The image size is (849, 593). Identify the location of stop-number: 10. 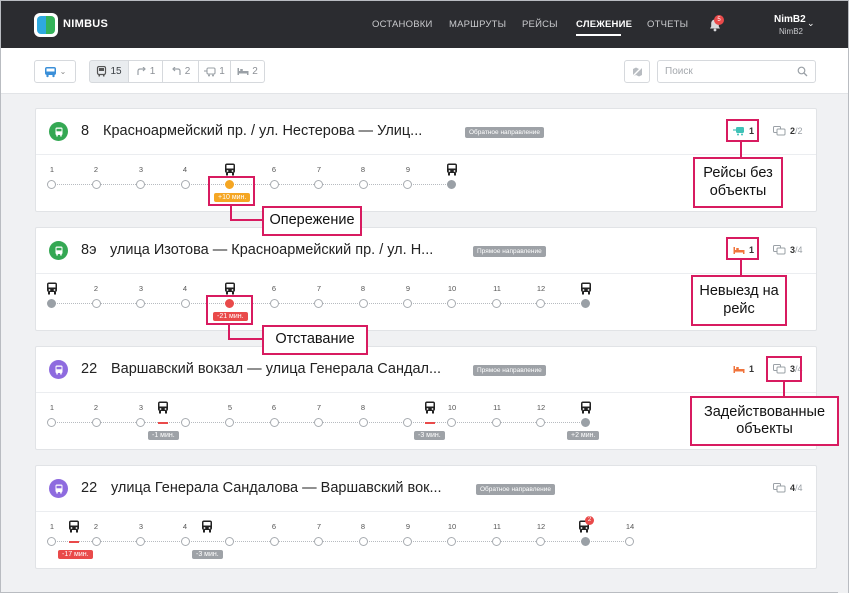
(452, 407).